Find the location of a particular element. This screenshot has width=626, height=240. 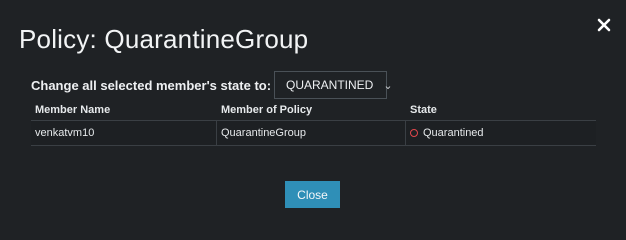

close-button: Close is located at coordinates (312, 194).